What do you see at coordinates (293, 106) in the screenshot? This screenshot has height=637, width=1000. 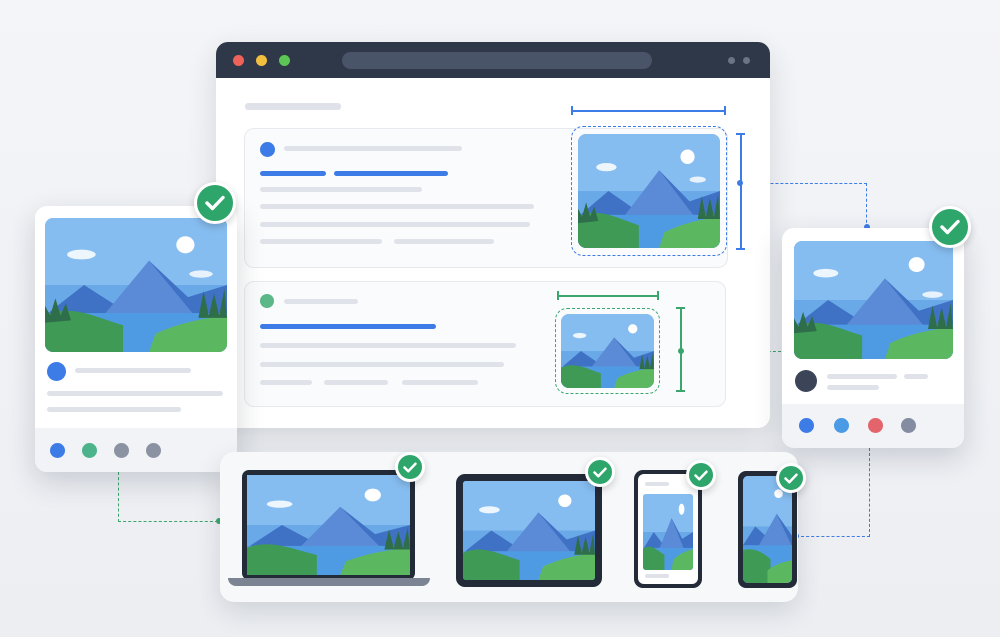 I see `page-heading-placeholder` at bounding box center [293, 106].